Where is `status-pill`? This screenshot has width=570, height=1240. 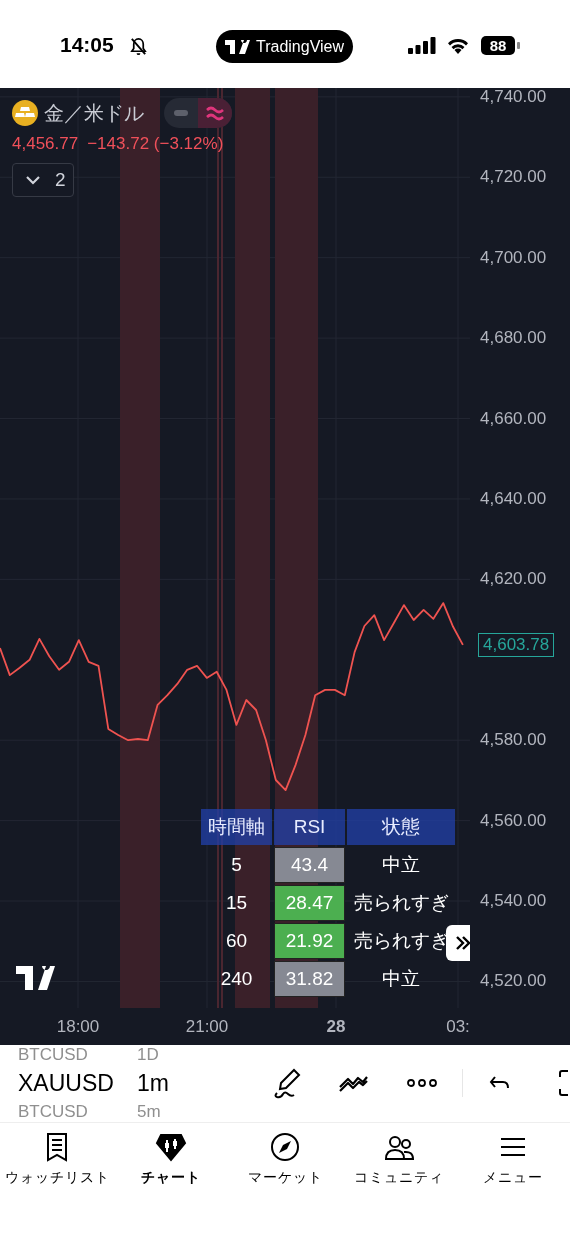 status-pill is located at coordinates (198, 113).